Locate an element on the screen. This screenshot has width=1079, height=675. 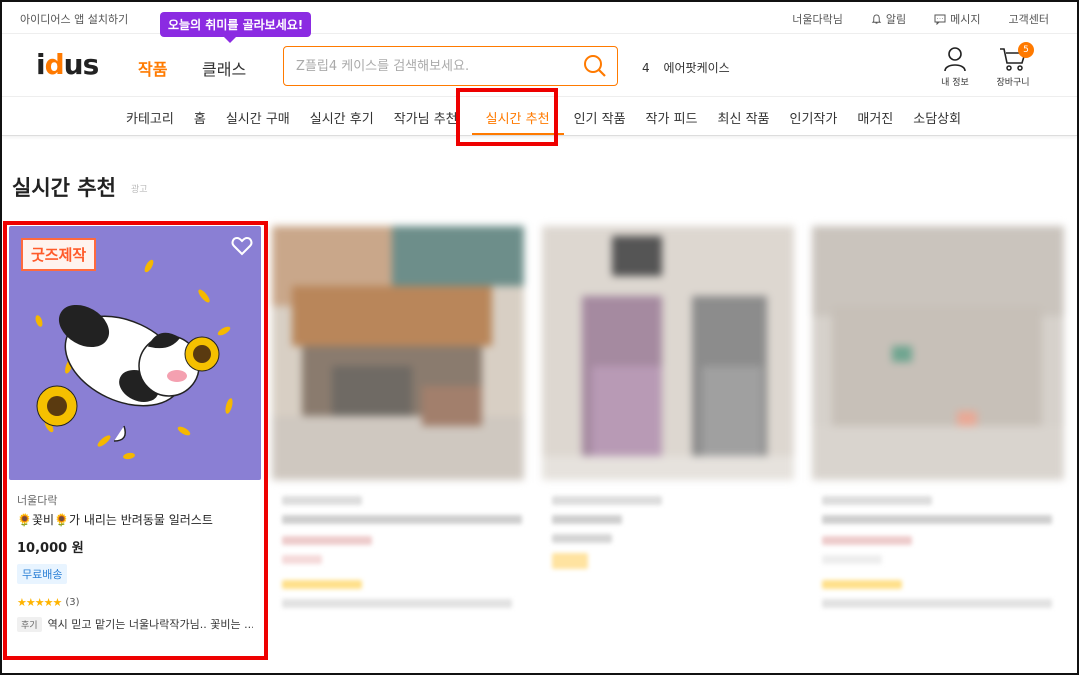
sunflower-small-icon is located at coordinates (202, 354).